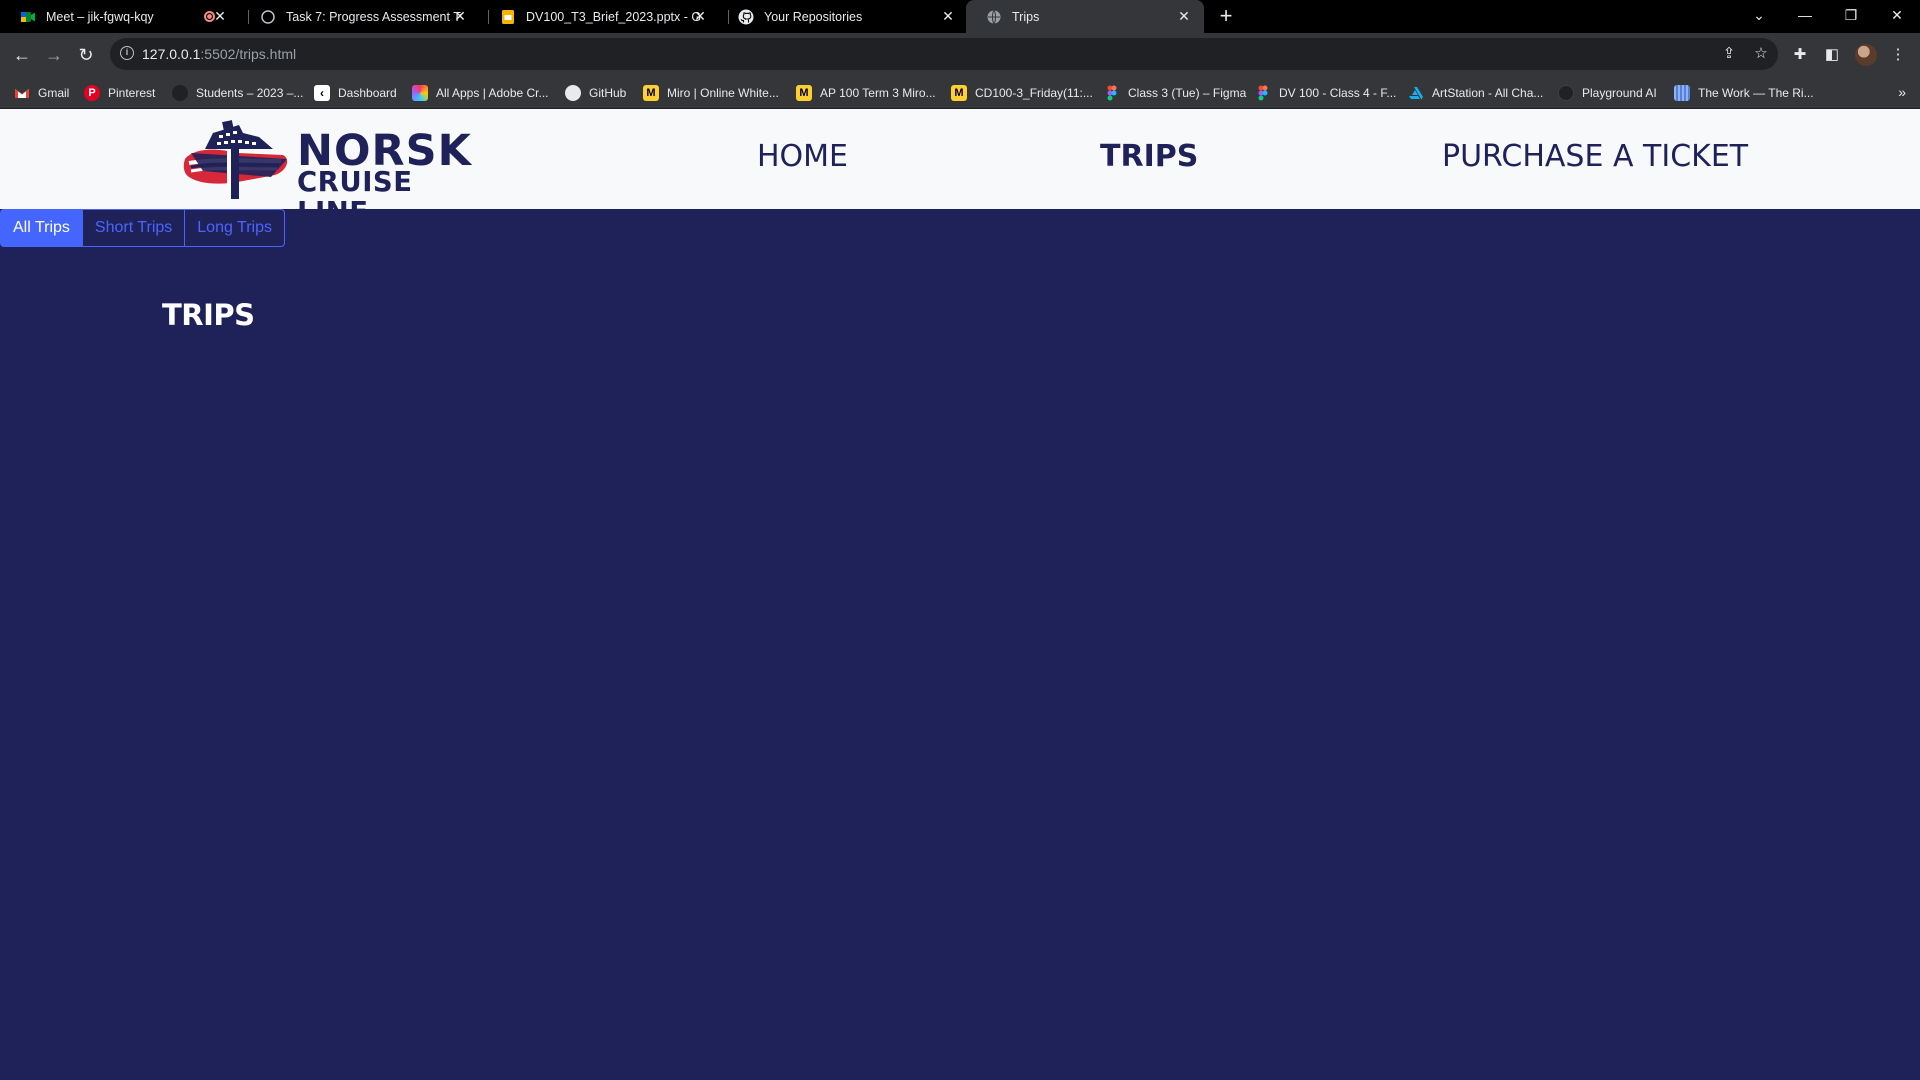 This screenshot has width=1920, height=1080. Describe the element at coordinates (120, 16) in the screenshot. I see `tab-meet: Meet – jik-fgwq-kqy ✕` at that location.